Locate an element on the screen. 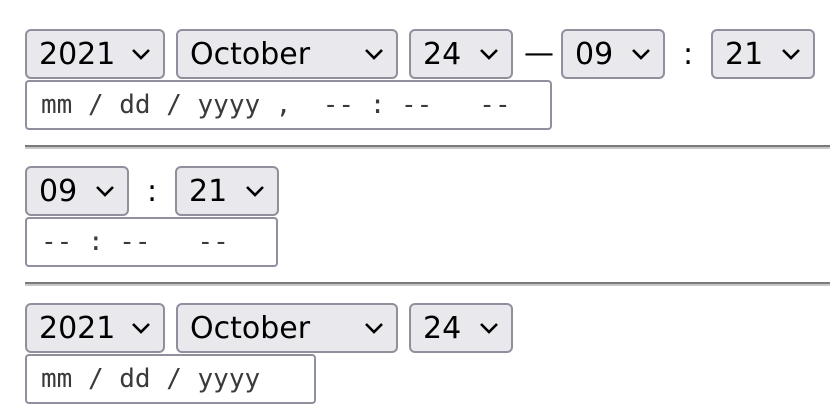  datetime-select-row: 2021 October 24 — 09 : 21 is located at coordinates (420, 54).